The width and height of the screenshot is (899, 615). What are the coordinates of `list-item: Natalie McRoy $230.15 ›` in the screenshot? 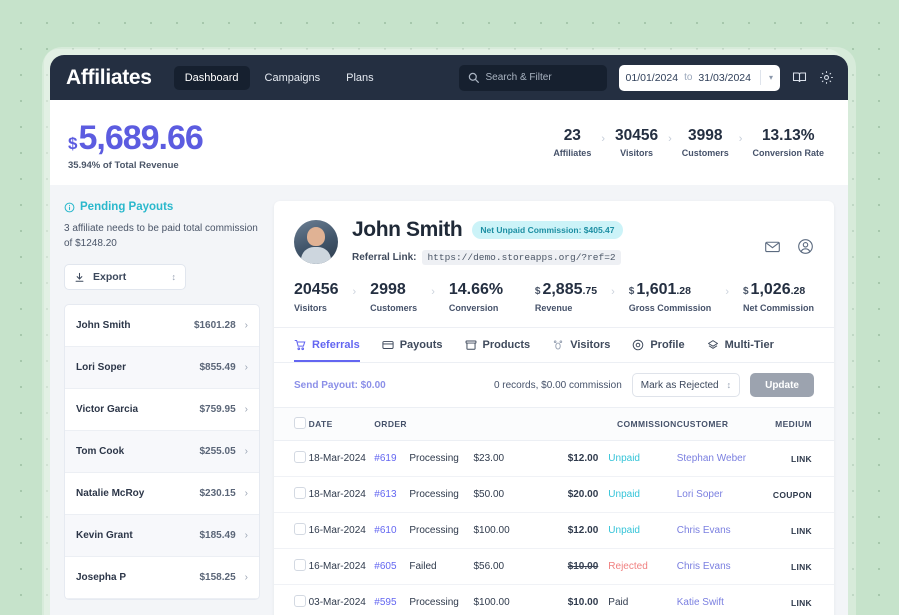 It's located at (162, 494).